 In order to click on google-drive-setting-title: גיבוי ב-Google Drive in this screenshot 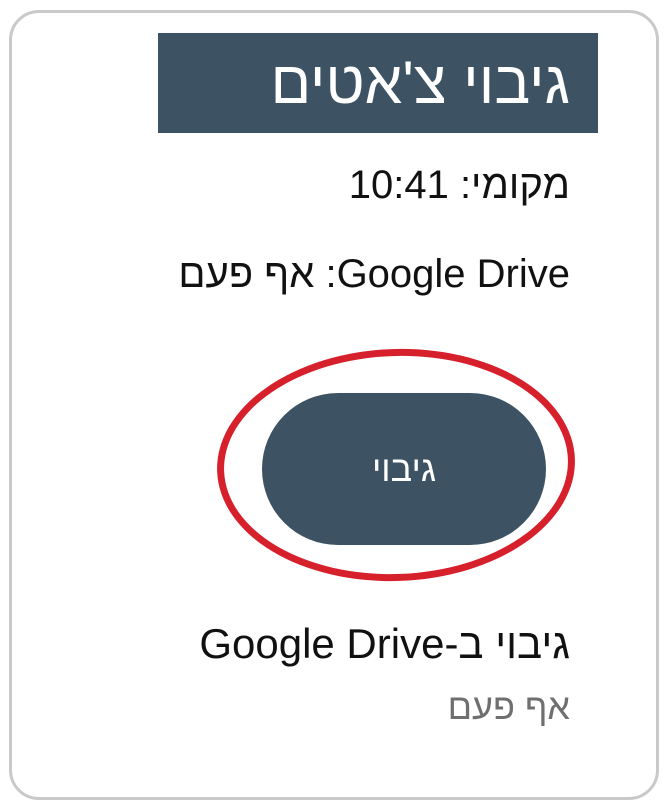, I will do `click(384, 643)`.